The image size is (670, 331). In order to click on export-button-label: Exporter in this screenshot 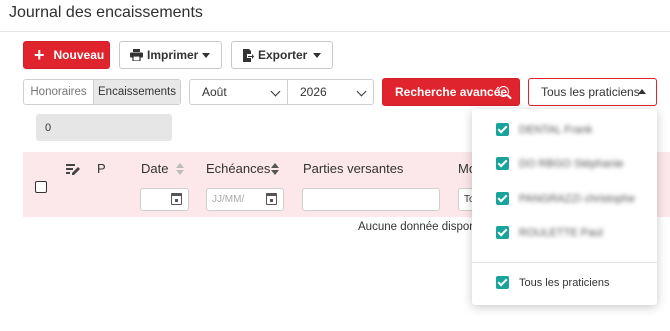, I will do `click(283, 55)`.